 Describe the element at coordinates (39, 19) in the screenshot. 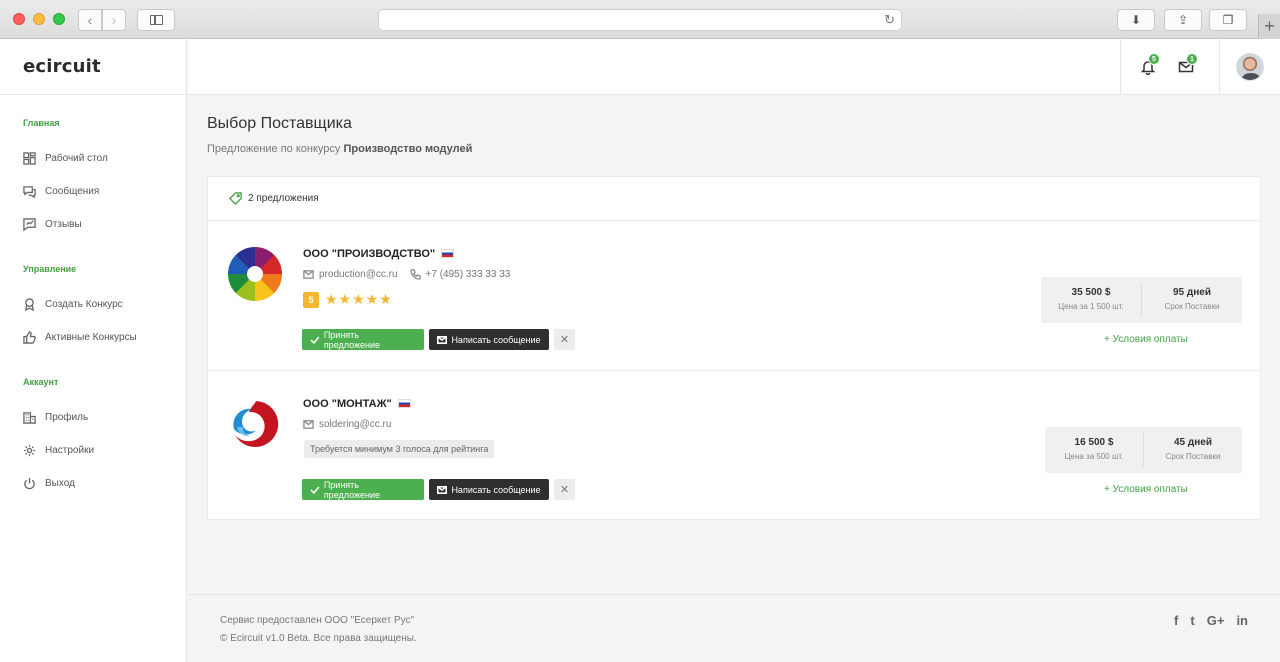

I see `minimize-window-button` at that location.